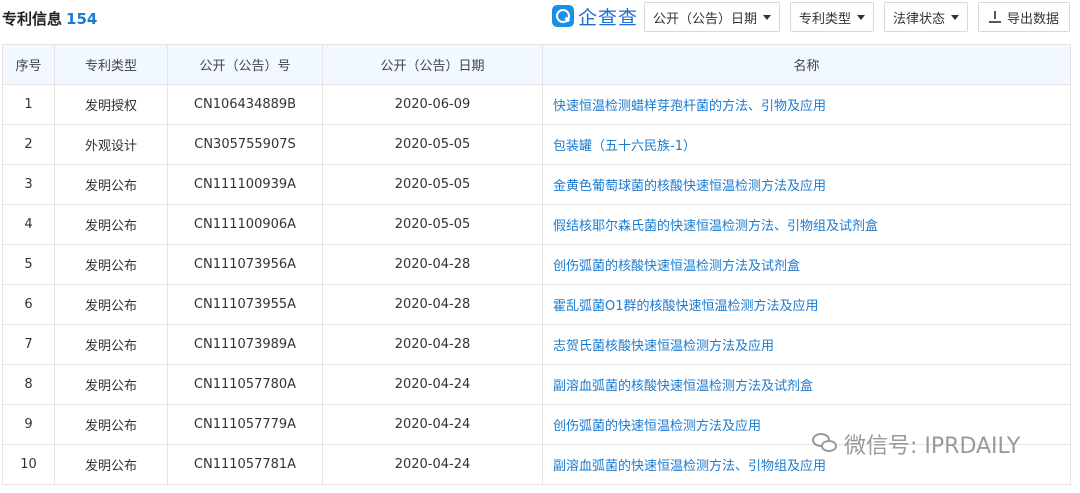  I want to click on cell-number: CN111073989A, so click(245, 344).